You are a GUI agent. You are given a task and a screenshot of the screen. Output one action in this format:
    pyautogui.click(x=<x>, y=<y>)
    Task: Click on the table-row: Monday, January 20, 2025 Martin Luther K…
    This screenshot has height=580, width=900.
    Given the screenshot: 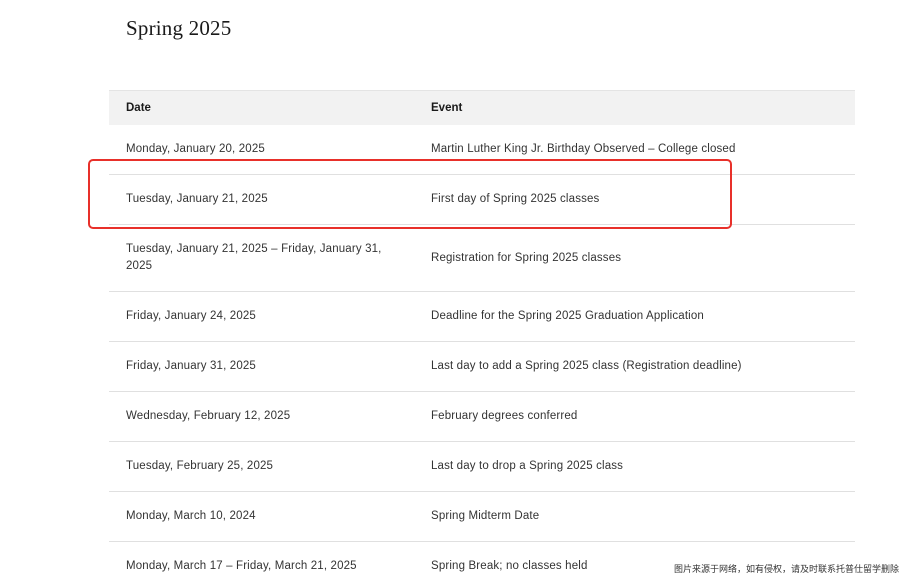 What is the action you would take?
    pyautogui.click(x=482, y=150)
    